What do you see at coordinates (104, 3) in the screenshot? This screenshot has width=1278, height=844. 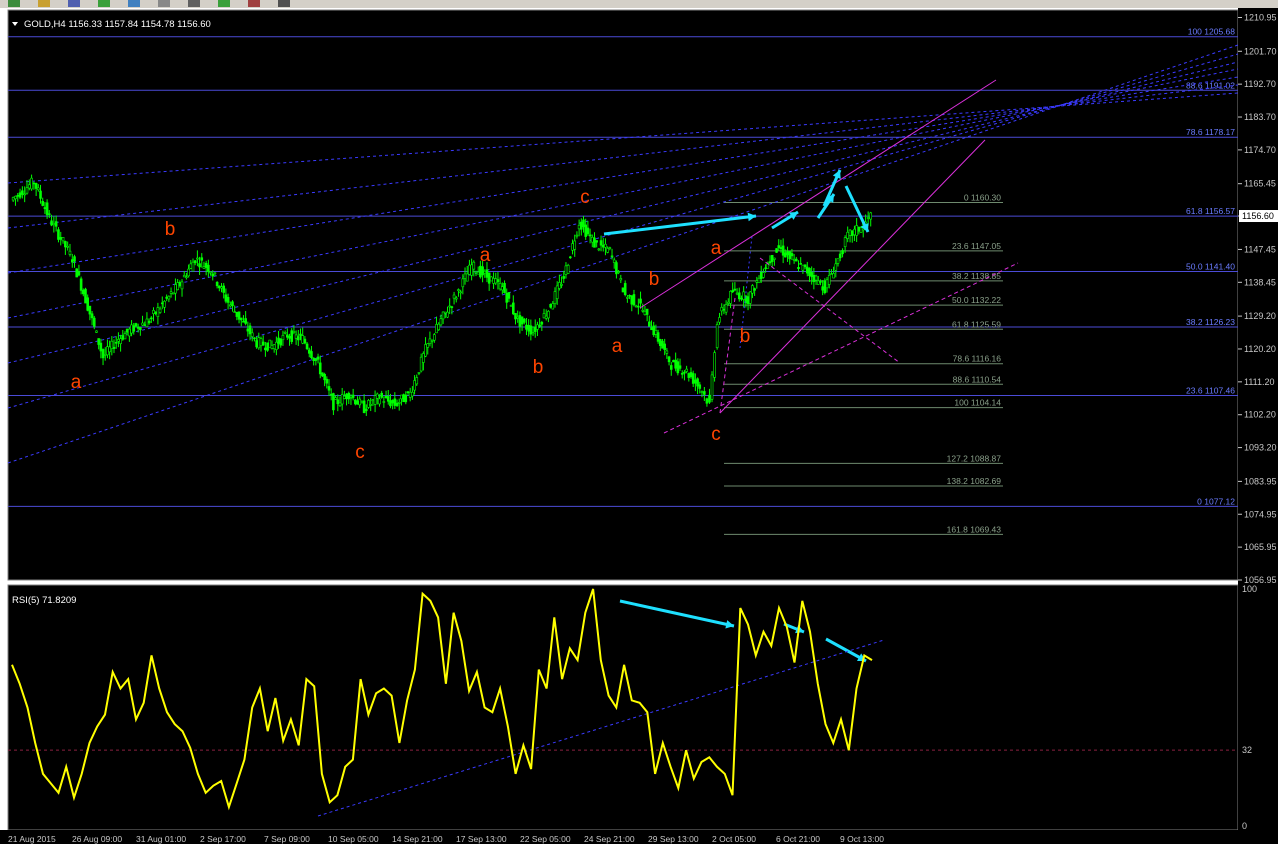 I see `save-icon` at bounding box center [104, 3].